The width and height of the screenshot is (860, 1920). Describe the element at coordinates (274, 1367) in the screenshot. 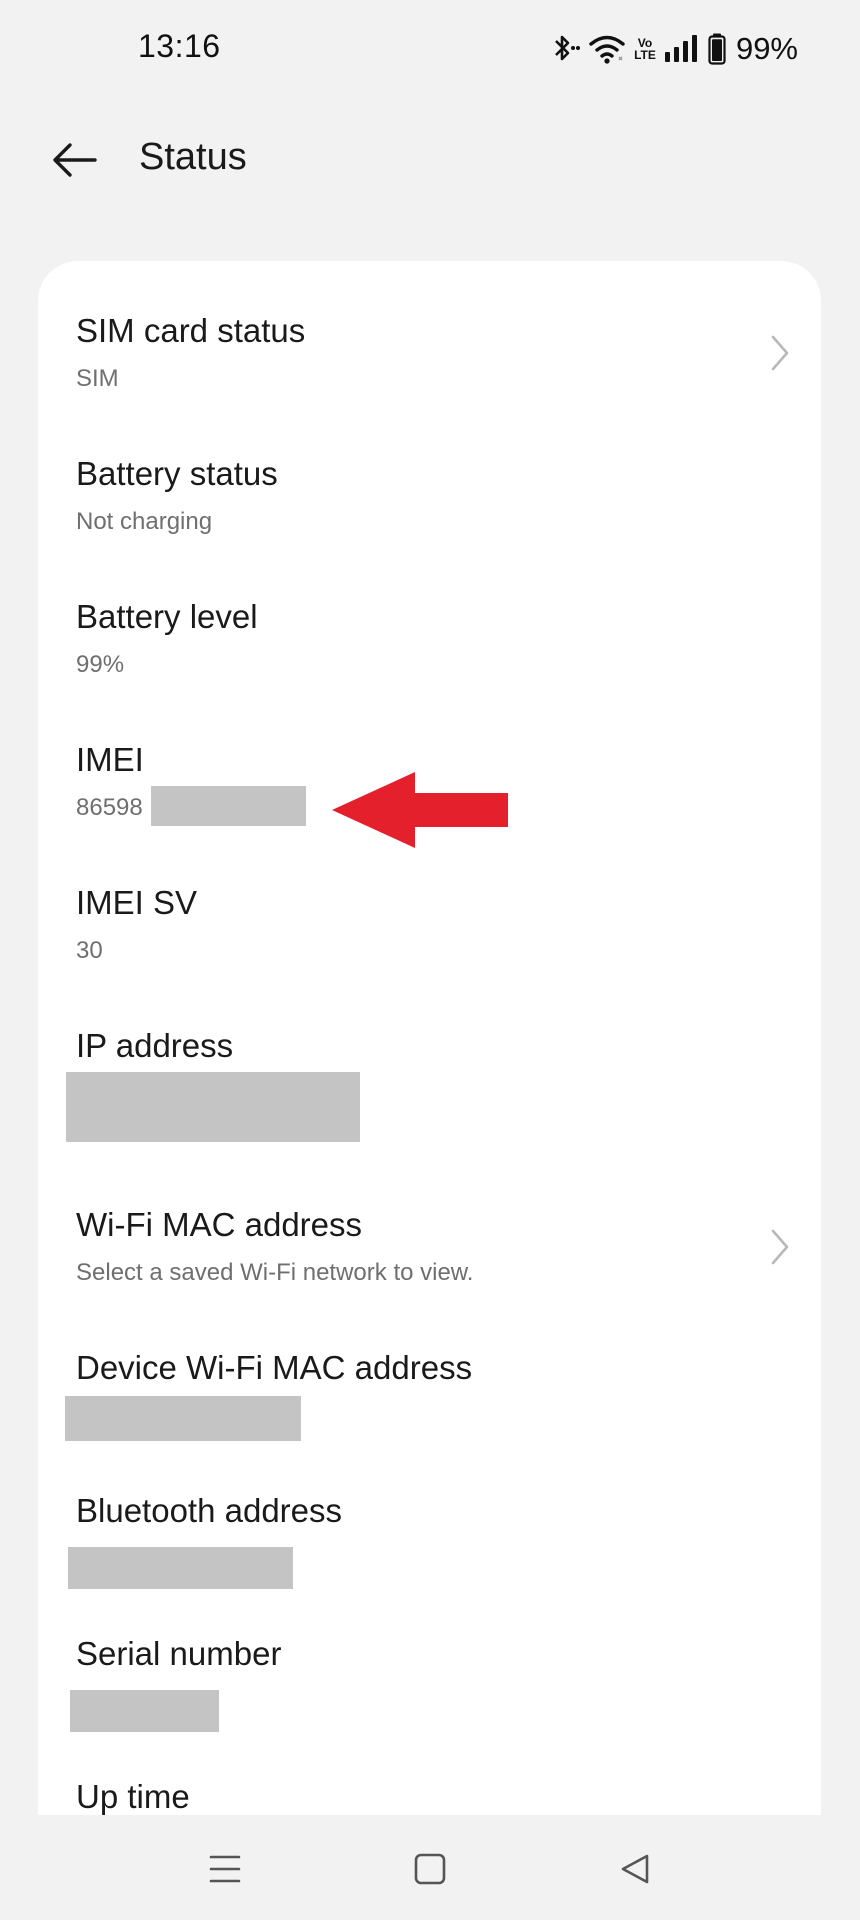

I see `item-title: Device Wi-Fi MAC address` at that location.